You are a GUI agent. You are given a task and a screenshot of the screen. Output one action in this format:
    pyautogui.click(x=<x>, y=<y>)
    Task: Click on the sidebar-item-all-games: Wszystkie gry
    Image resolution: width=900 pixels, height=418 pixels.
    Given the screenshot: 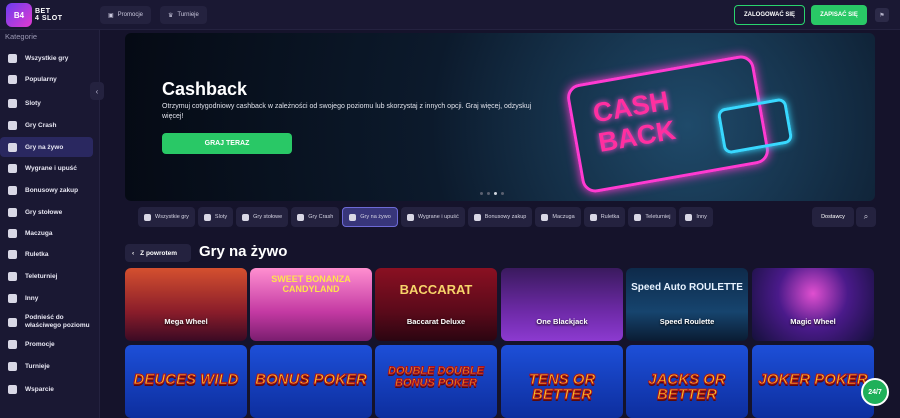 What is the action you would take?
    pyautogui.click(x=46, y=58)
    